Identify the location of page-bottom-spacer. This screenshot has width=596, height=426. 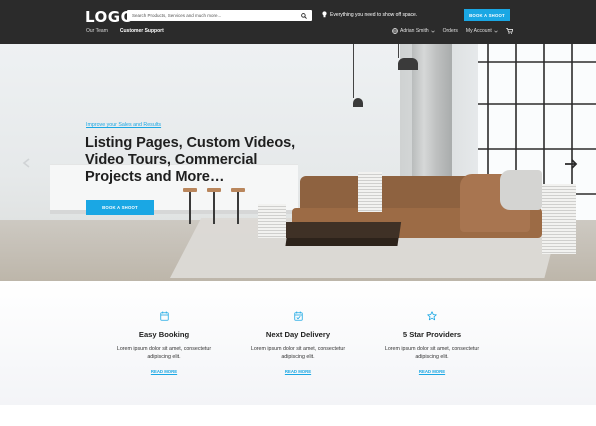
(298, 415).